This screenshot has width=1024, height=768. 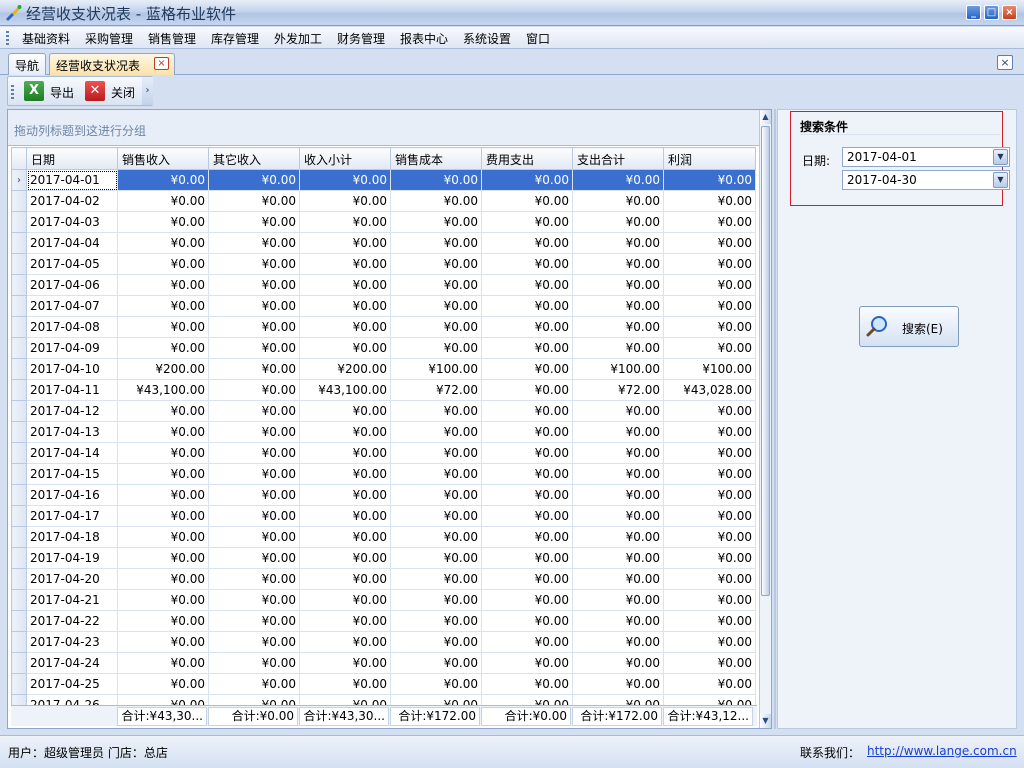 What do you see at coordinates (1000, 180) in the screenshot?
I see `date-to-dropdown-icon: ▼` at bounding box center [1000, 180].